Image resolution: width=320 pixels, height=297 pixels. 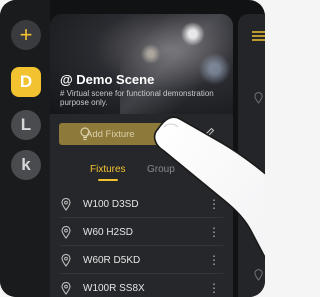 What do you see at coordinates (110, 134) in the screenshot?
I see `add-fixture-label: Add Fixture` at bounding box center [110, 134].